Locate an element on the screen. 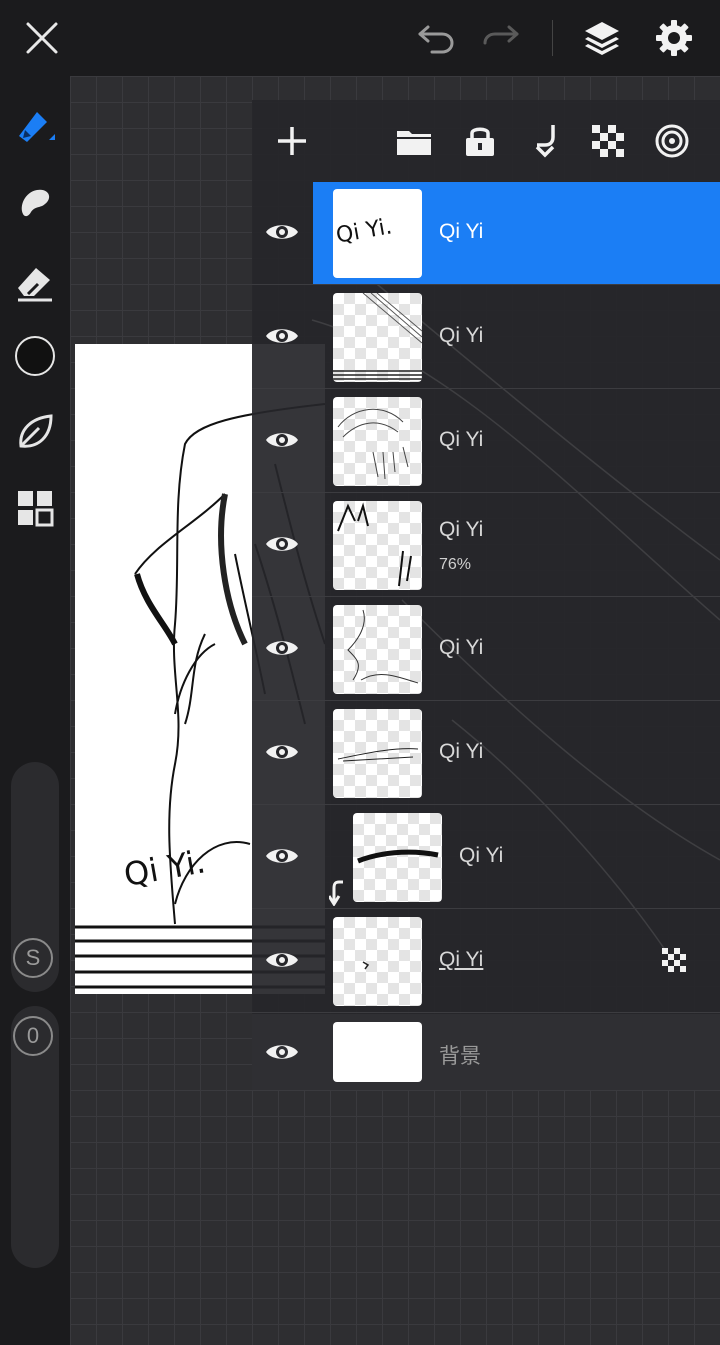 The image size is (720, 1345). target-icon is located at coordinates (672, 141).